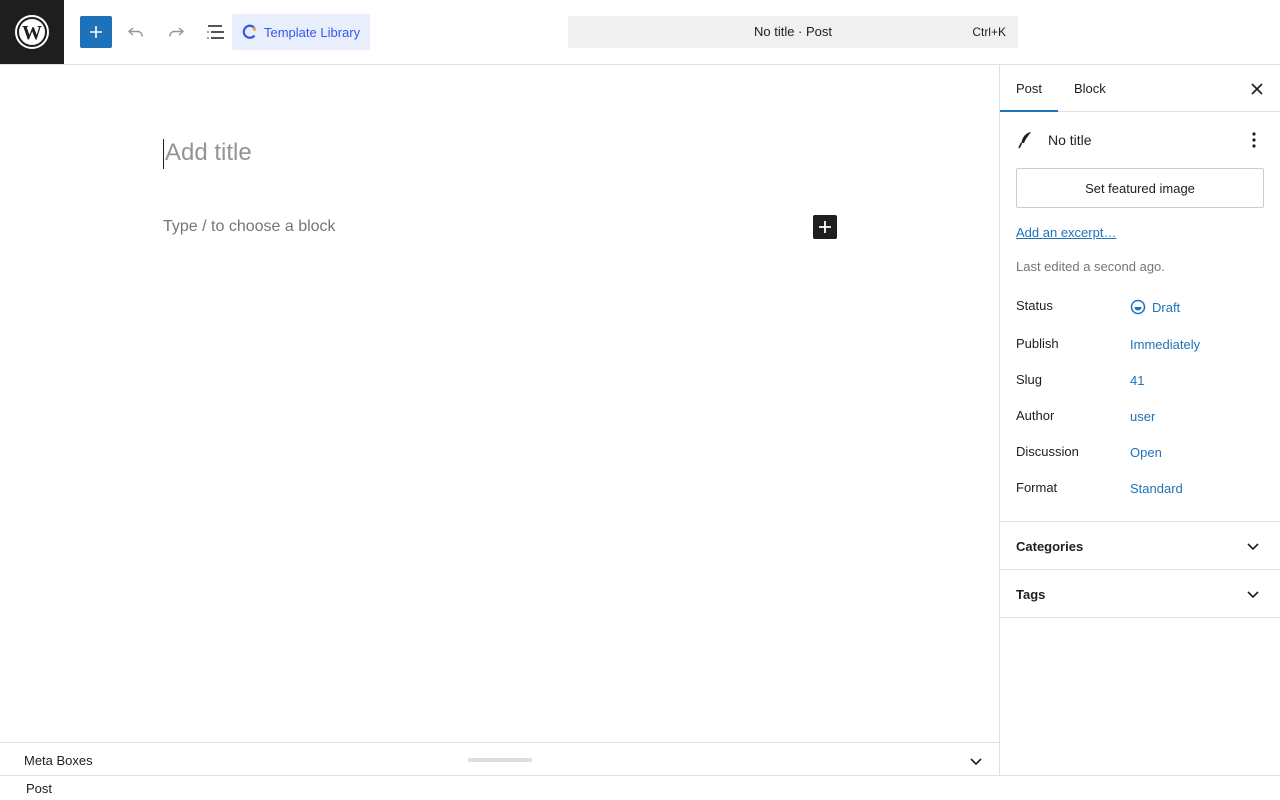  Describe the element at coordinates (1090, 88) in the screenshot. I see `tab-block: Block` at that location.